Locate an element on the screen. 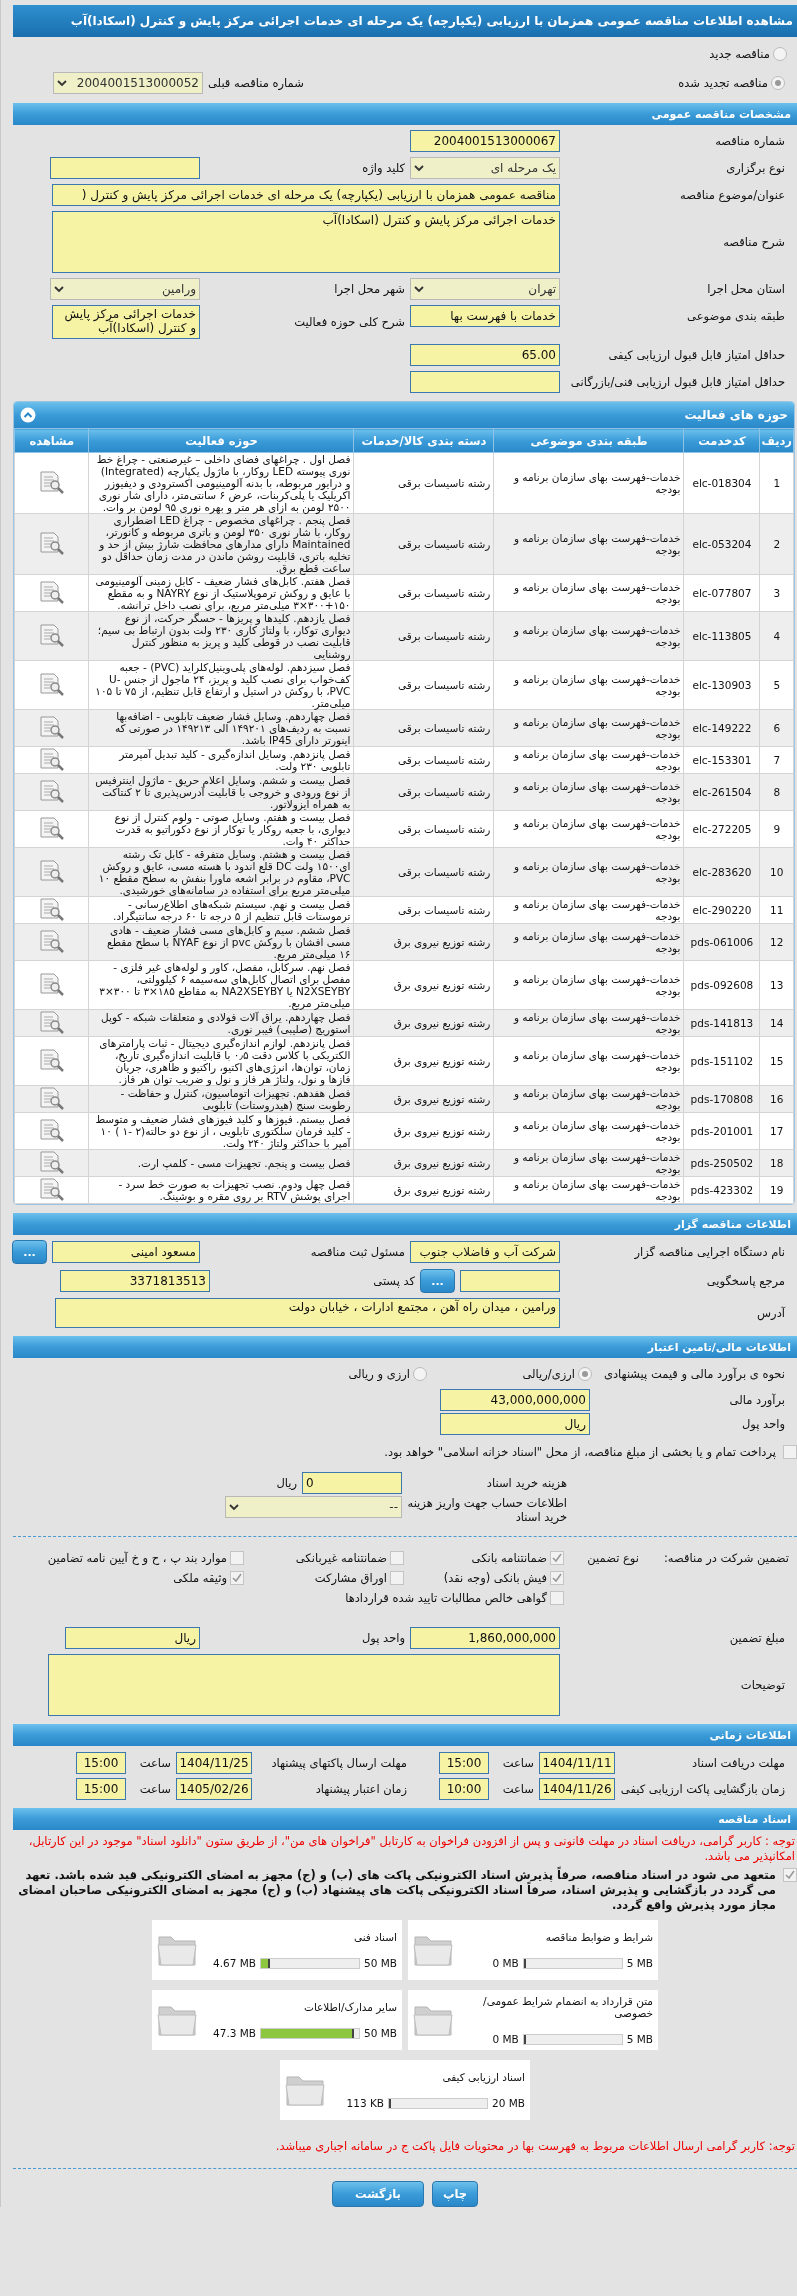 This screenshot has height=2296, width=797. table-cell: 10 is located at coordinates (776, 872).